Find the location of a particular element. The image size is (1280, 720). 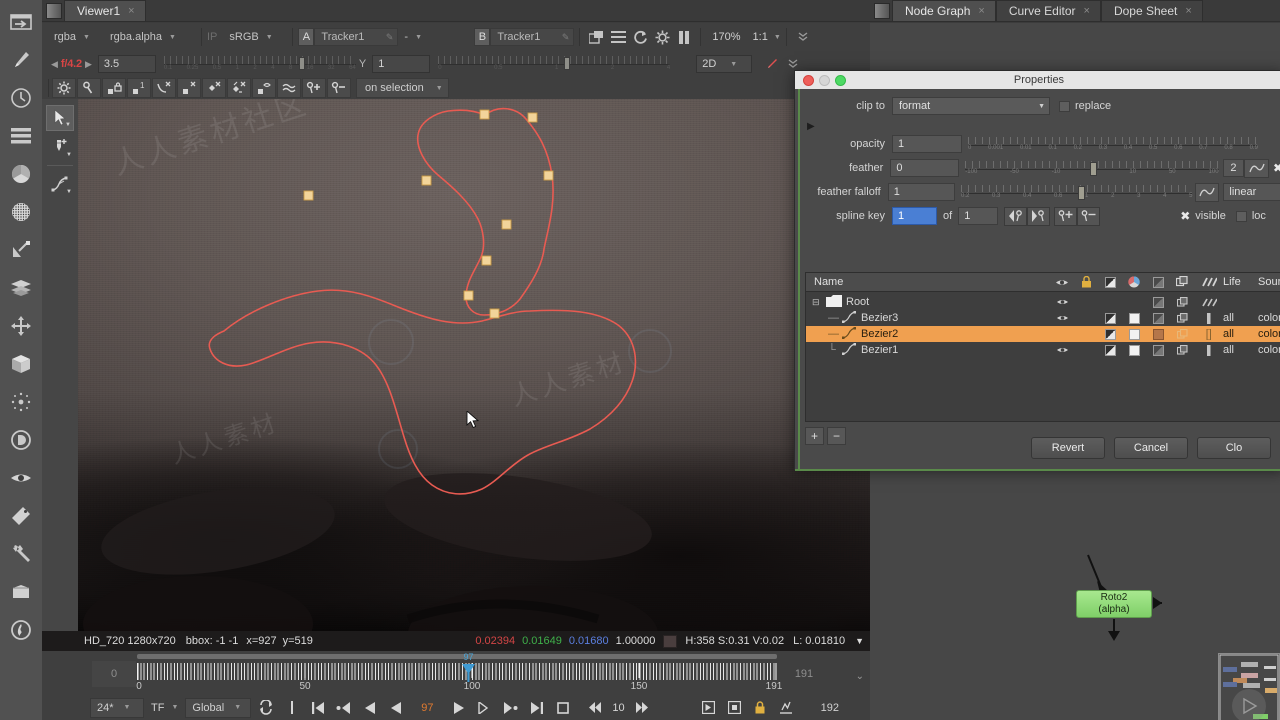

layers-stack-icon is located at coordinates (21, 136).